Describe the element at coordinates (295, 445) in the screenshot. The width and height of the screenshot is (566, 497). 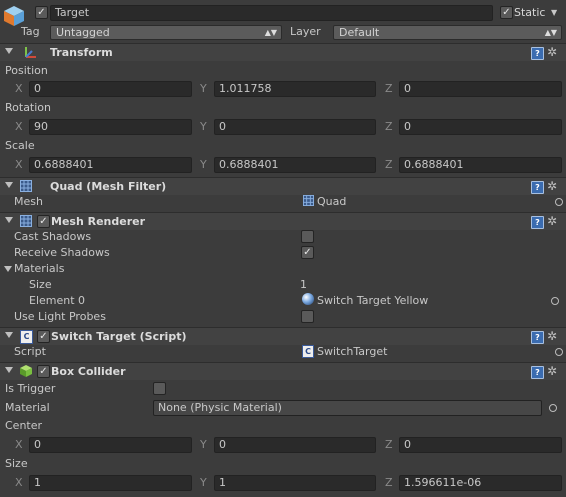
I see `center-y-field: 0` at that location.